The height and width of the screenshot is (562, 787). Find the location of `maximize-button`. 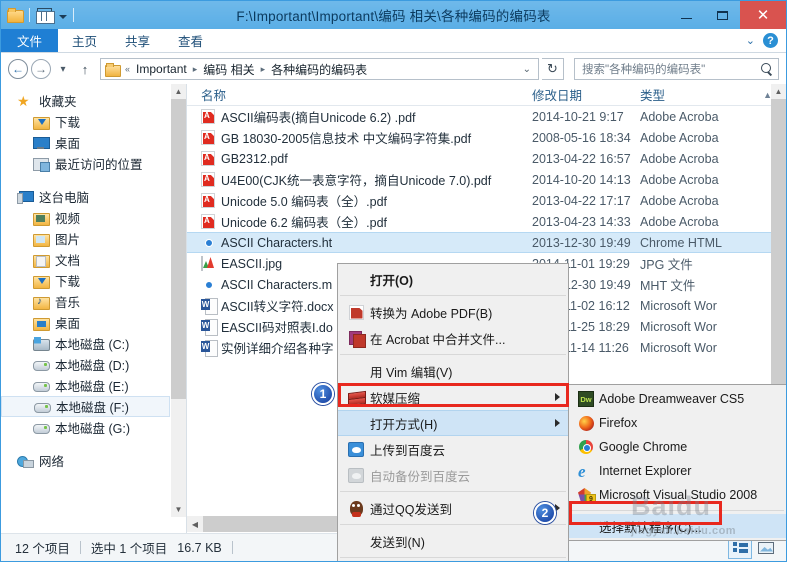

maximize-button is located at coordinates (722, 15).